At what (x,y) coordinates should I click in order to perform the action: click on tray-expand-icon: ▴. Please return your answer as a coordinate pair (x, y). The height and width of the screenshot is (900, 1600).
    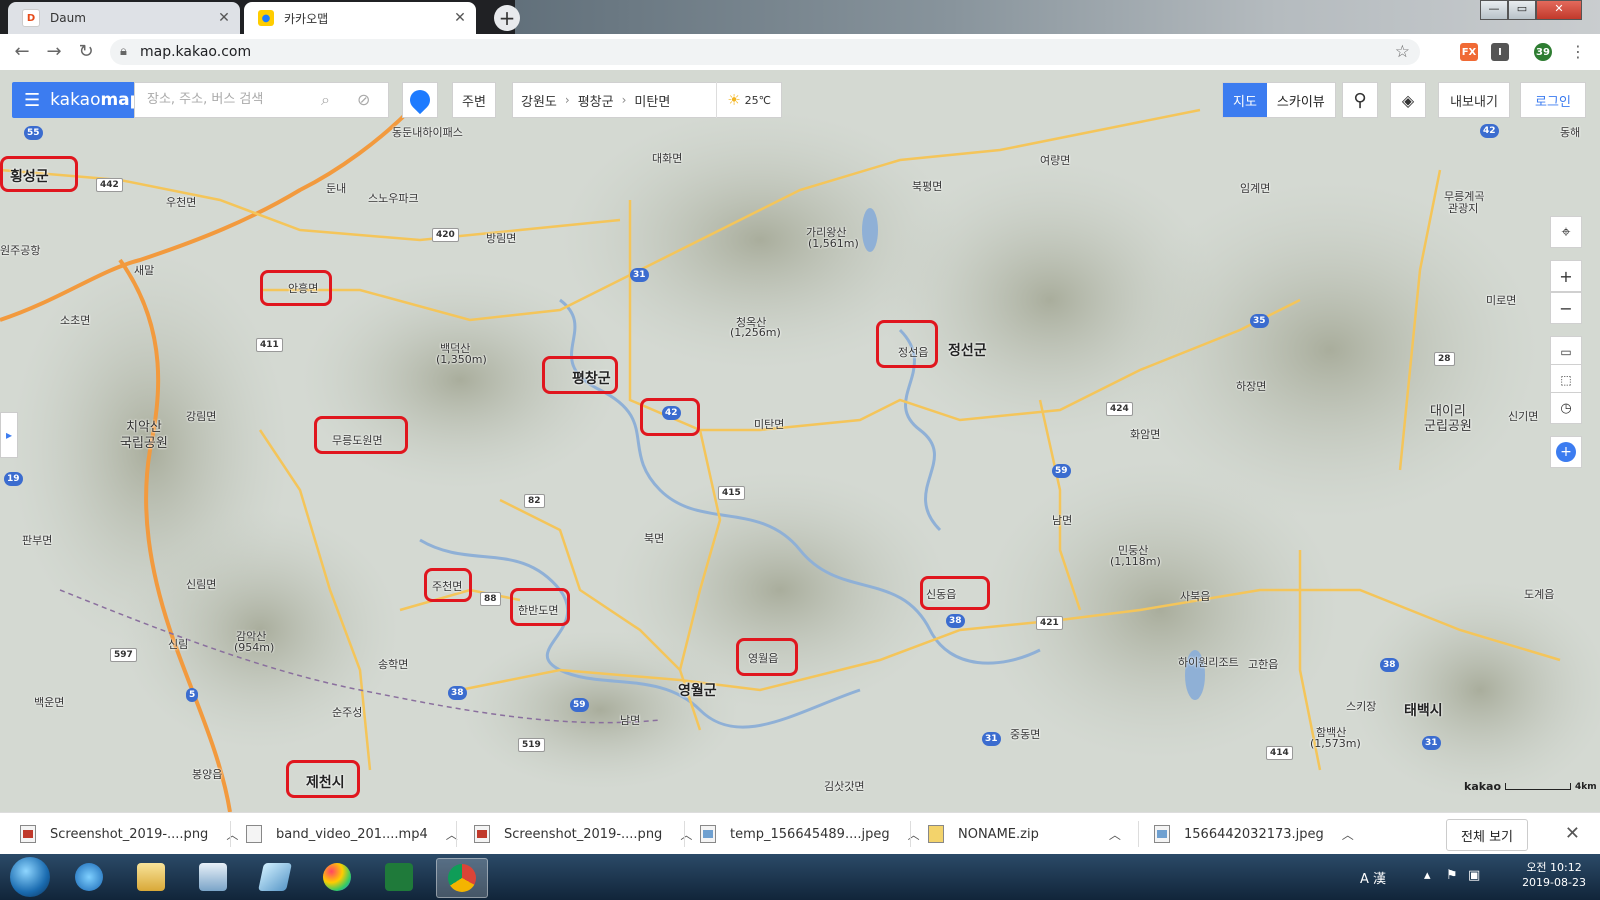
    Looking at the image, I should click on (1427, 875).